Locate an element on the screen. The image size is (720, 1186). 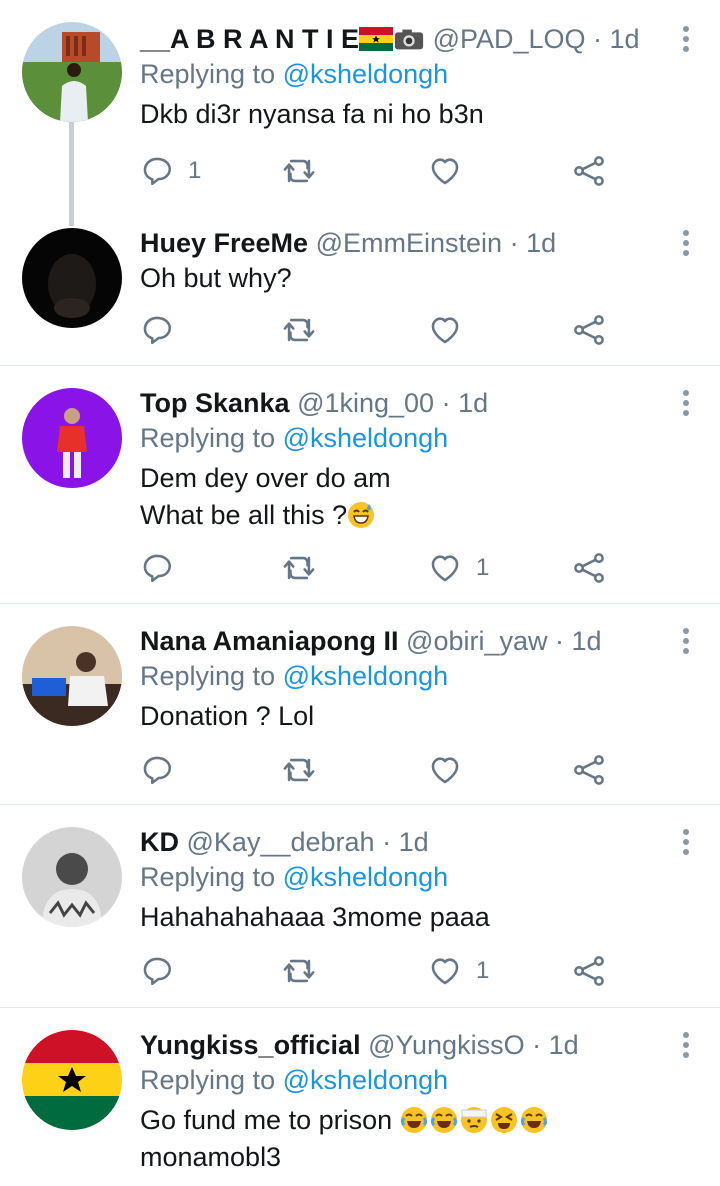
tweet-text: Dkb di3r nyansa fa ni ho b3n is located at coordinates (430, 114).